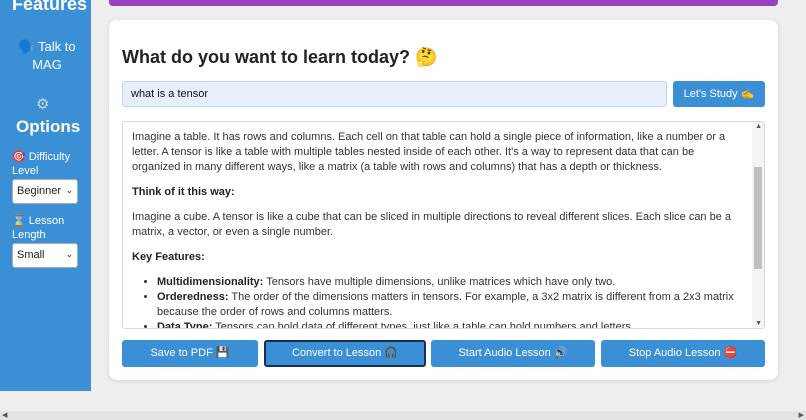  What do you see at coordinates (190, 353) in the screenshot?
I see `save-to-pdf-button: Save to PDF 💾` at bounding box center [190, 353].